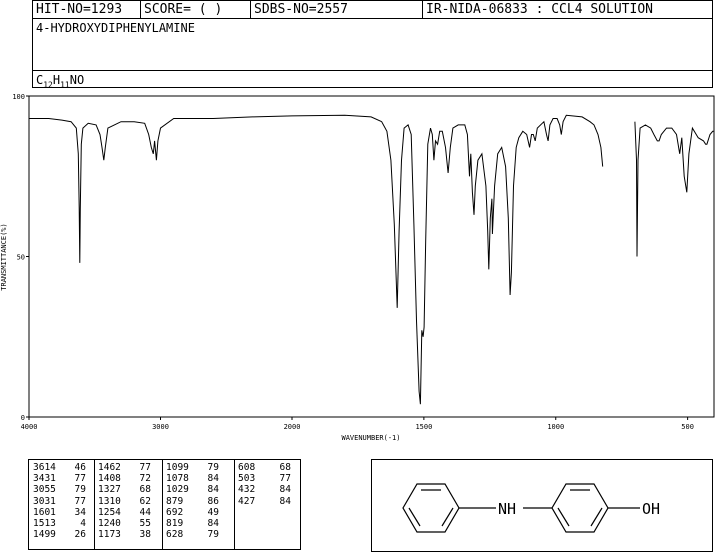 The height and width of the screenshot is (555, 715). What do you see at coordinates (196, 10) in the screenshot?
I see `score: SCORE= ( )` at bounding box center [196, 10].